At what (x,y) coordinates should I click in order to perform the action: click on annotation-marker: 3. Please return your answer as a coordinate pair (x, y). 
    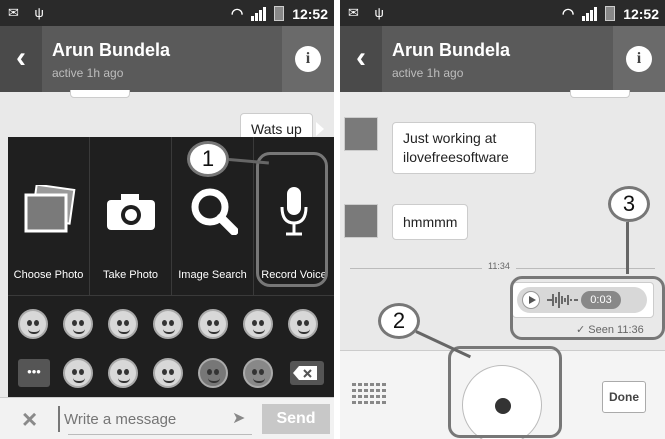
    Looking at the image, I should click on (629, 204).